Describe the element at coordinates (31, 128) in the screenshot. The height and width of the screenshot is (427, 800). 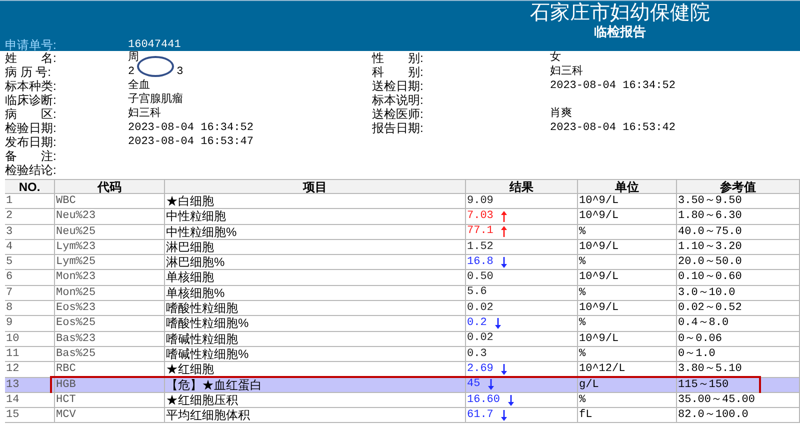
I see `field-label: 检验日期:` at that location.